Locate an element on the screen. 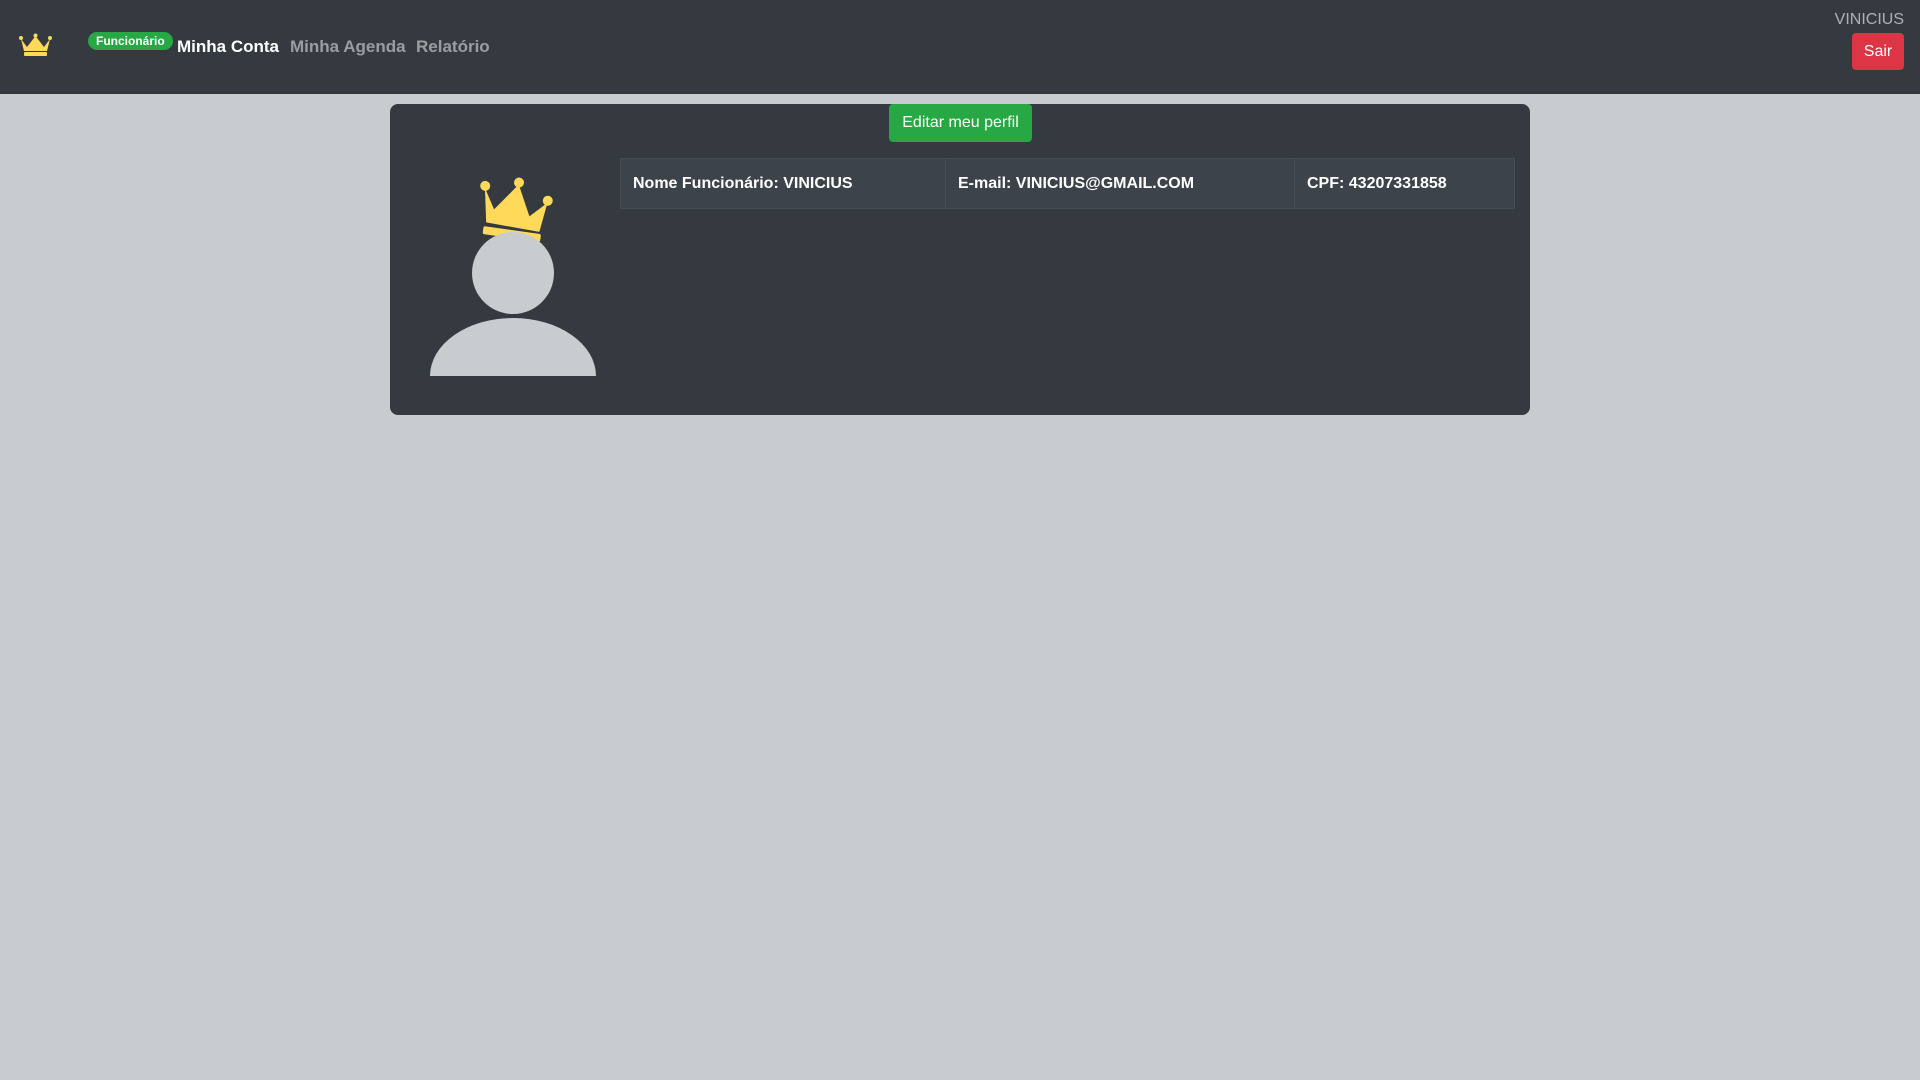  logout-button: Sair is located at coordinates (1878, 51).